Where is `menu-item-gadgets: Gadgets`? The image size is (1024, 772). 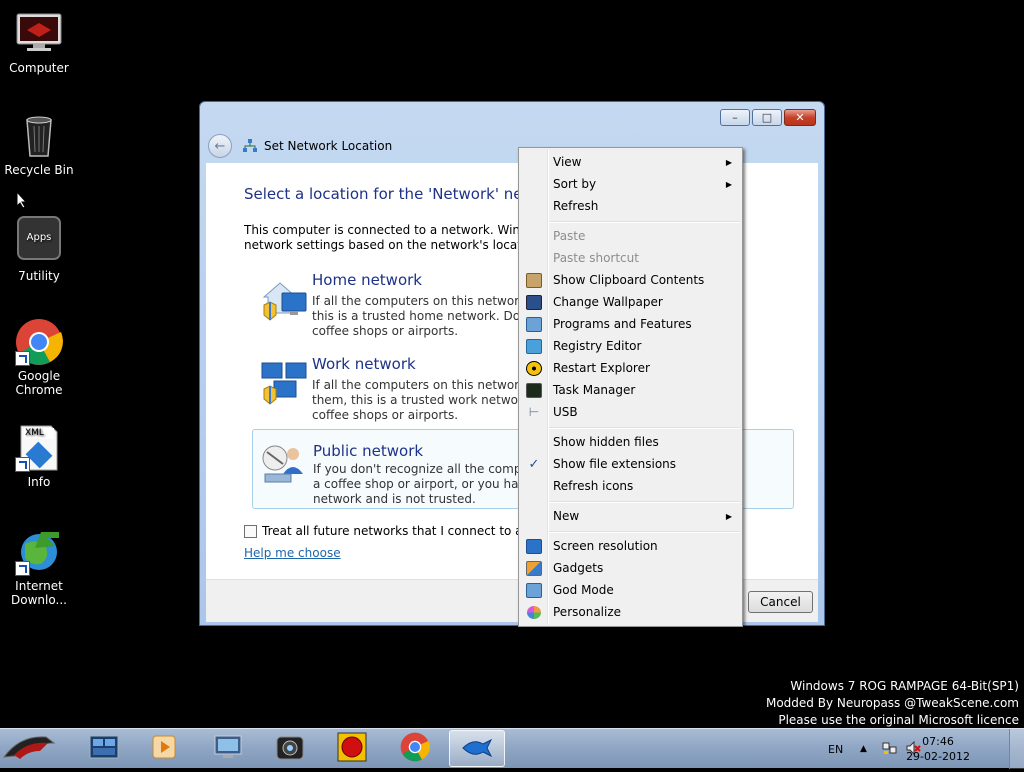 menu-item-gadgets: Gadgets is located at coordinates (630, 568).